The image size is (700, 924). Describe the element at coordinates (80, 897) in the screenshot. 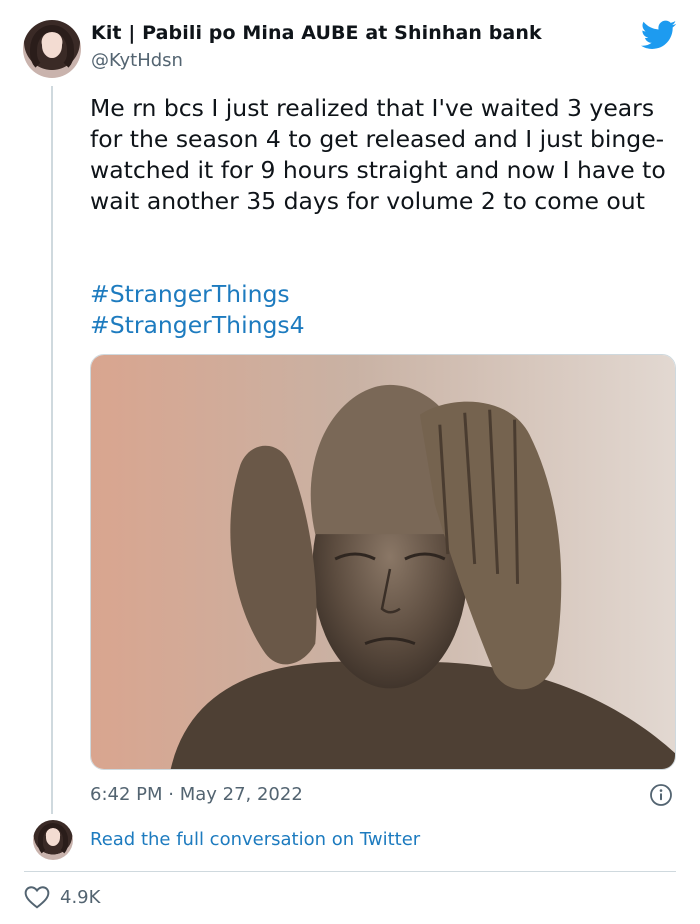

I see `like-count: 4.9K` at that location.